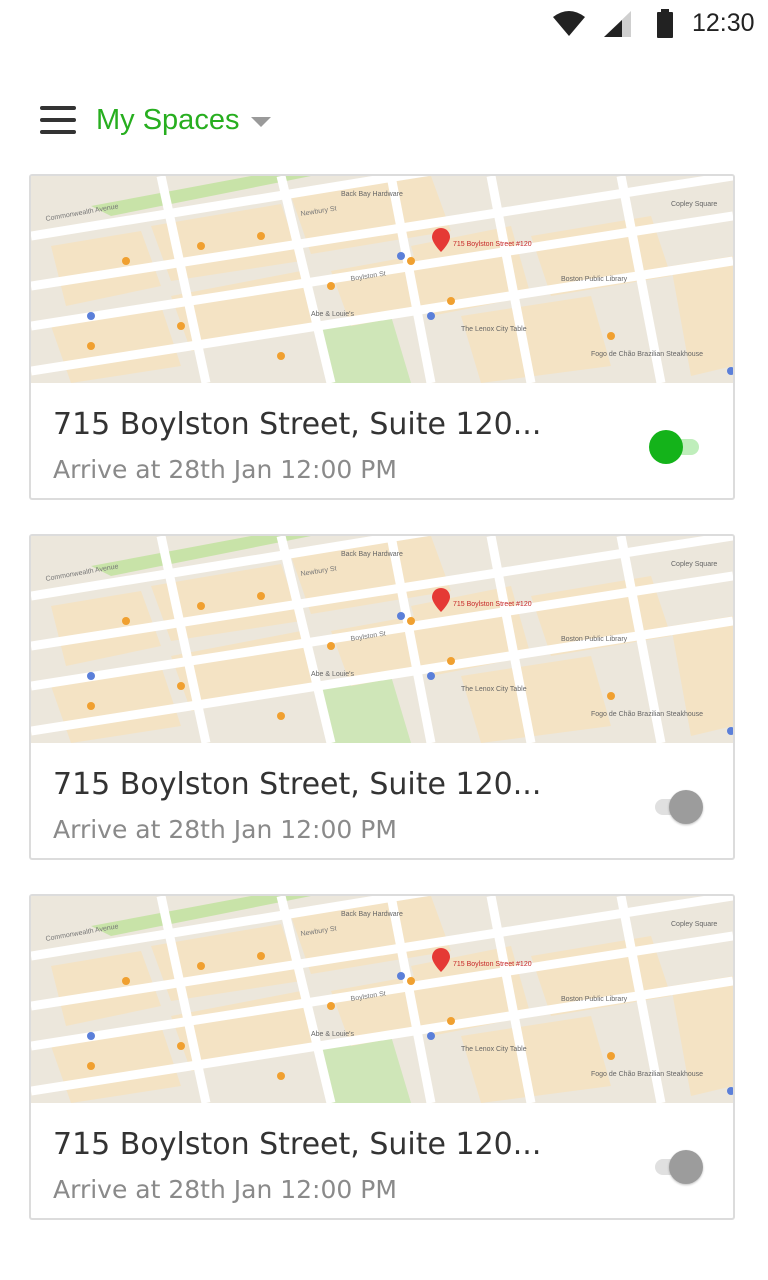 The width and height of the screenshot is (768, 1280). What do you see at coordinates (261, 122) in the screenshot?
I see `dropdown-arrow-icon` at bounding box center [261, 122].